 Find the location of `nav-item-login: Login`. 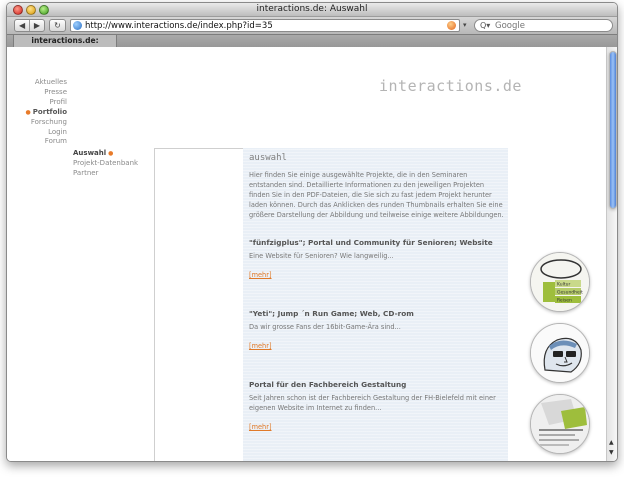

nav-item-login: Login is located at coordinates (39, 133).